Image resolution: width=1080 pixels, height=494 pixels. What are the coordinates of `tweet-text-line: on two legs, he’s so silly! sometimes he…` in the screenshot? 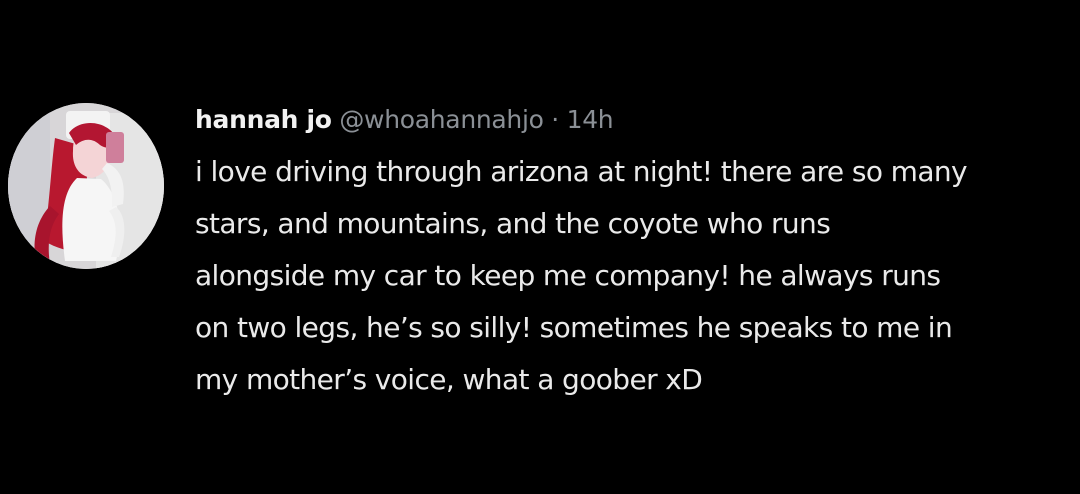 It's located at (574, 327).